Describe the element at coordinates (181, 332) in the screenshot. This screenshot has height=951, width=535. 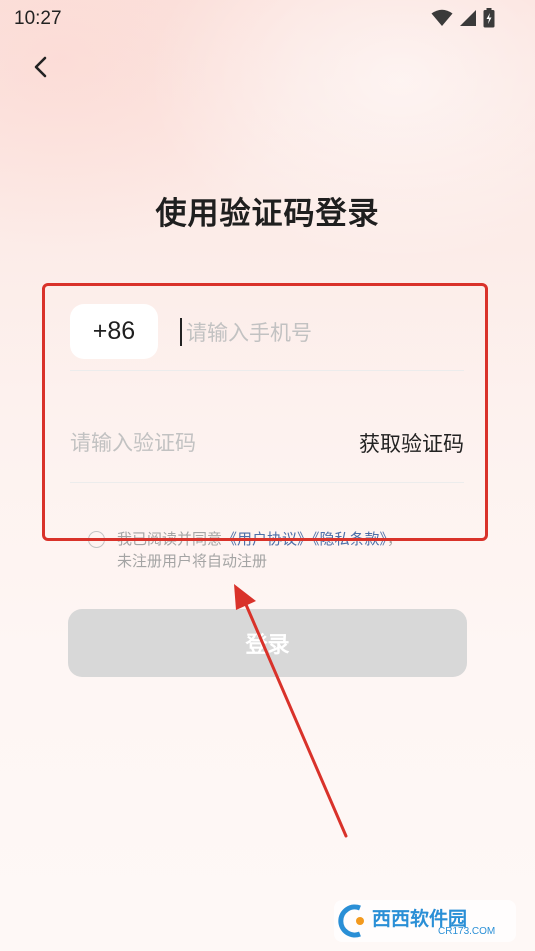
I see `text-caret` at that location.